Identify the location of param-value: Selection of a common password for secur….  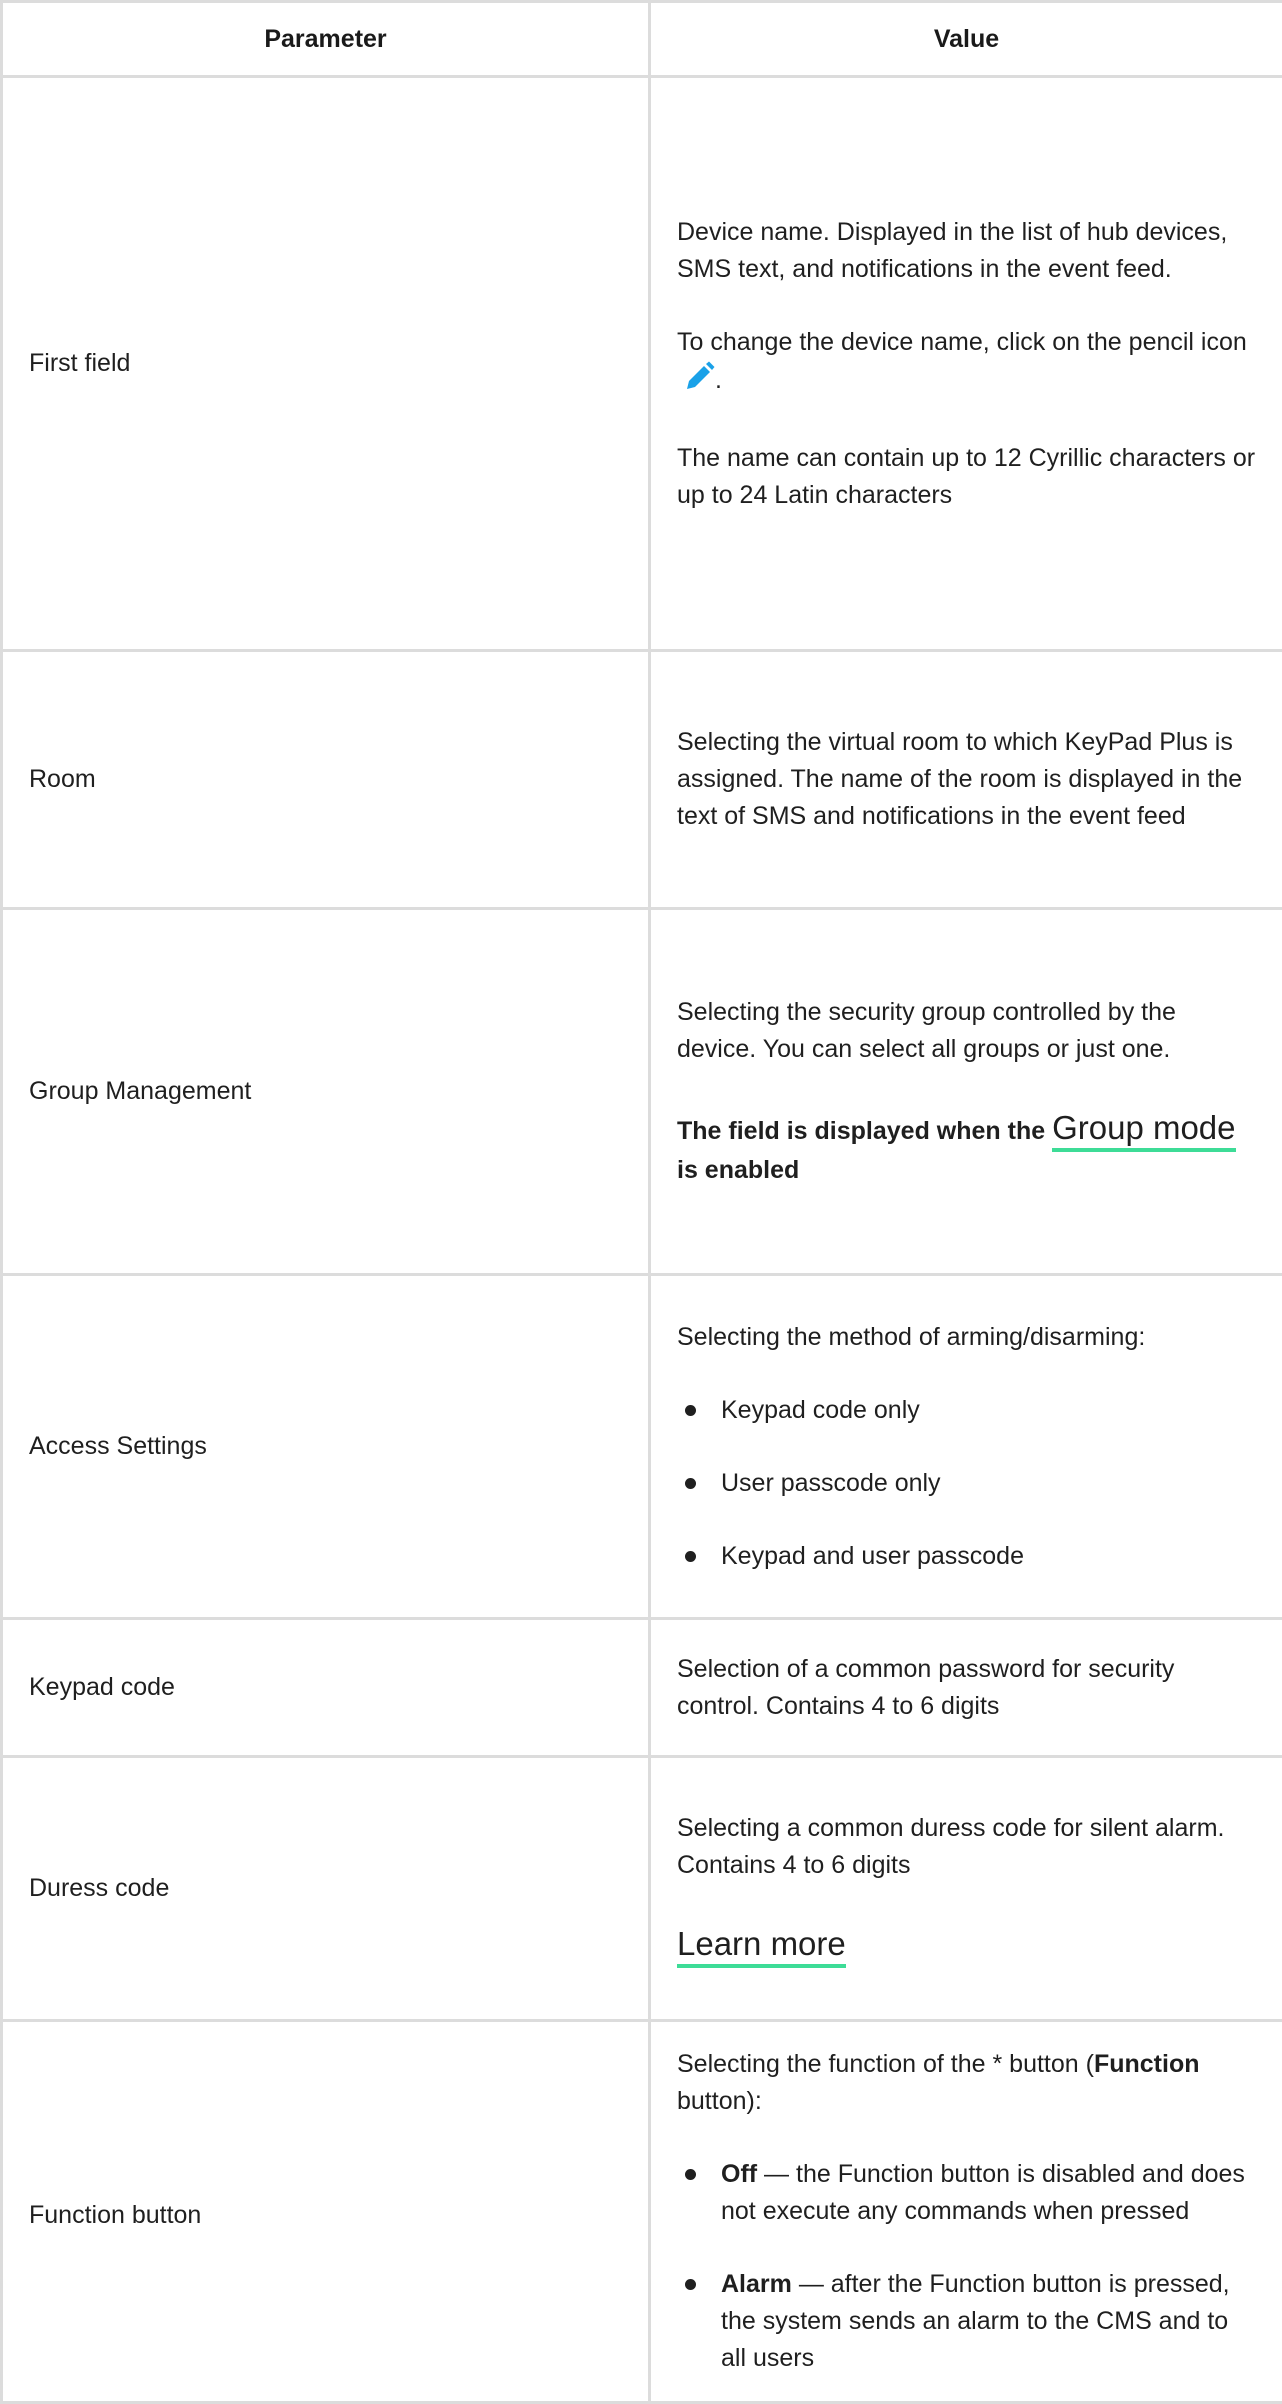
(966, 1688).